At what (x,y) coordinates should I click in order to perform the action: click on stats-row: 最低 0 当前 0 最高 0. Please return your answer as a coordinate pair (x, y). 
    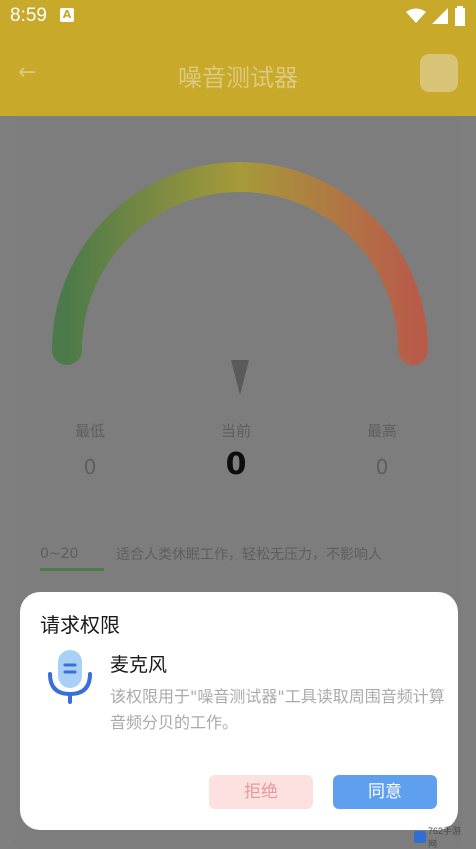
    Looking at the image, I should click on (240, 460).